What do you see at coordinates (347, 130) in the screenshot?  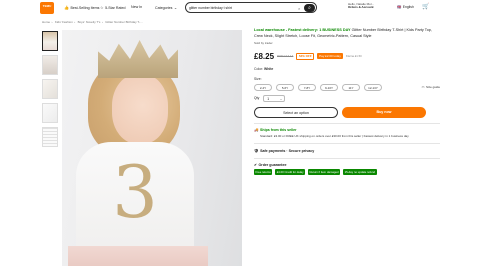 I see `ships-from-seller: 🚚 Ships from this seller` at bounding box center [347, 130].